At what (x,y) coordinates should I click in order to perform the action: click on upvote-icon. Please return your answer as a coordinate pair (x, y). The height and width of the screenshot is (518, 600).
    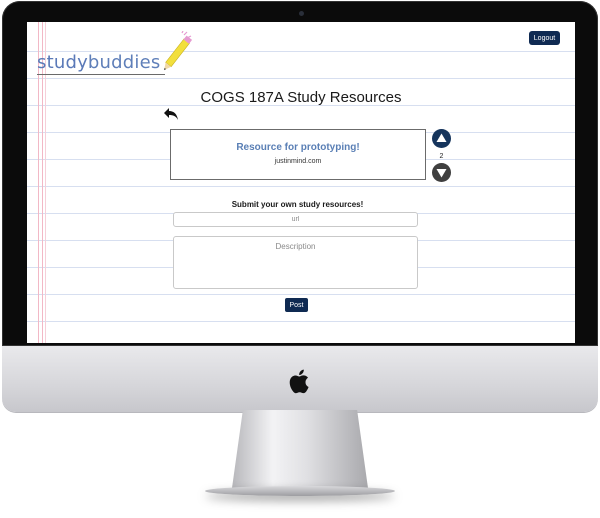
    Looking at the image, I should click on (441, 137).